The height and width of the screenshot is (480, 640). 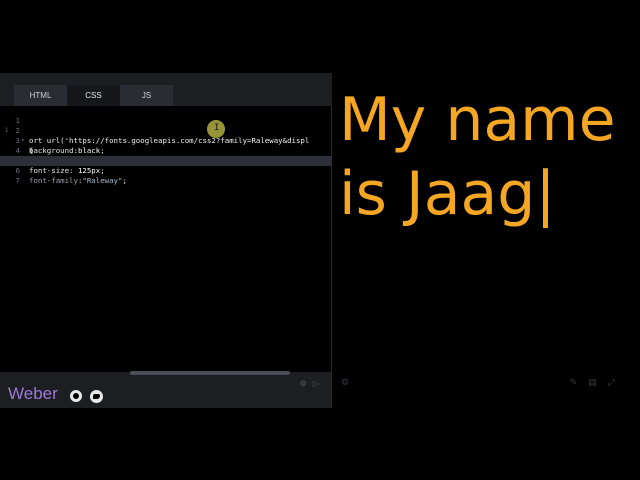 What do you see at coordinates (210, 373) in the screenshot?
I see `horizontal-scrollbar` at bounding box center [210, 373].